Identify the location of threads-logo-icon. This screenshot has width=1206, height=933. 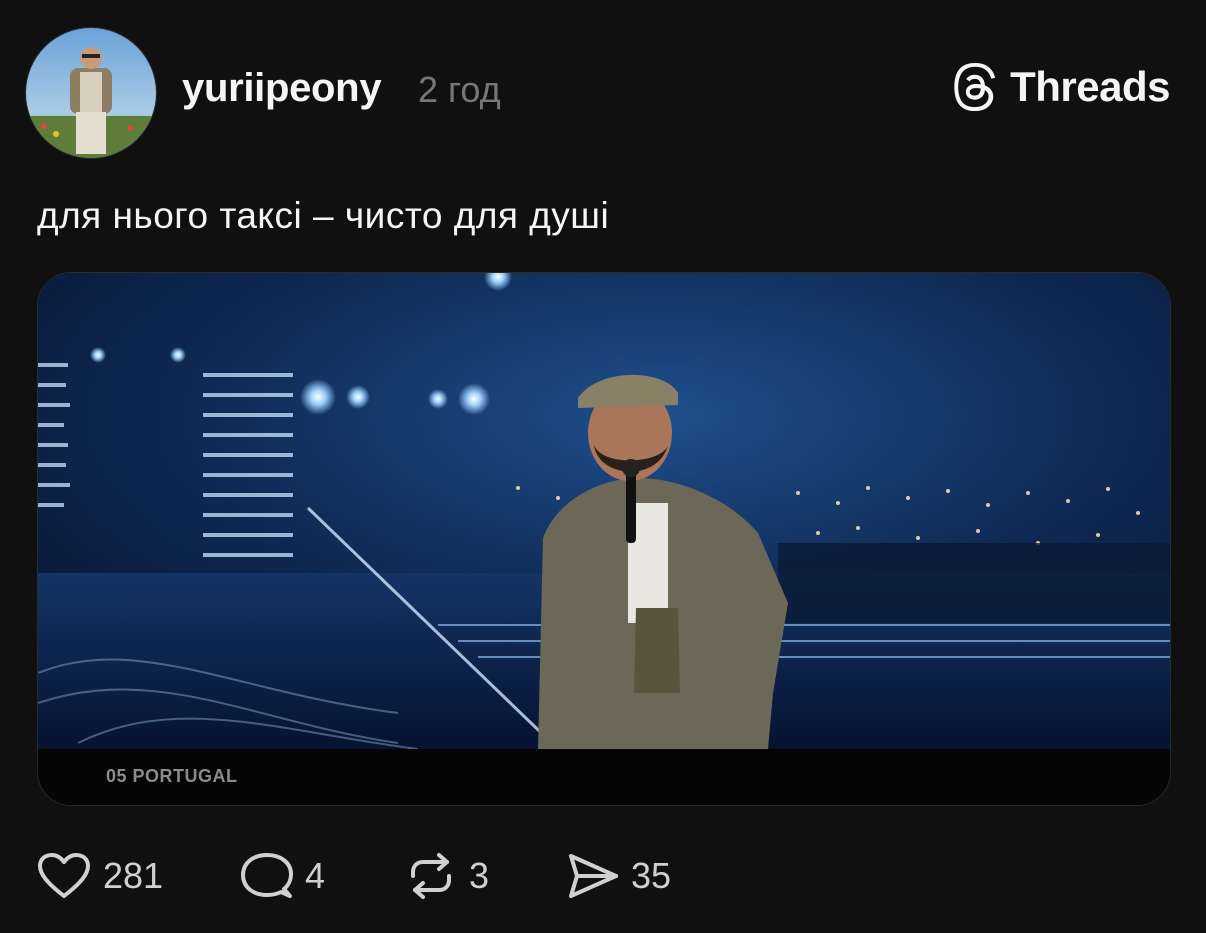
(975, 87).